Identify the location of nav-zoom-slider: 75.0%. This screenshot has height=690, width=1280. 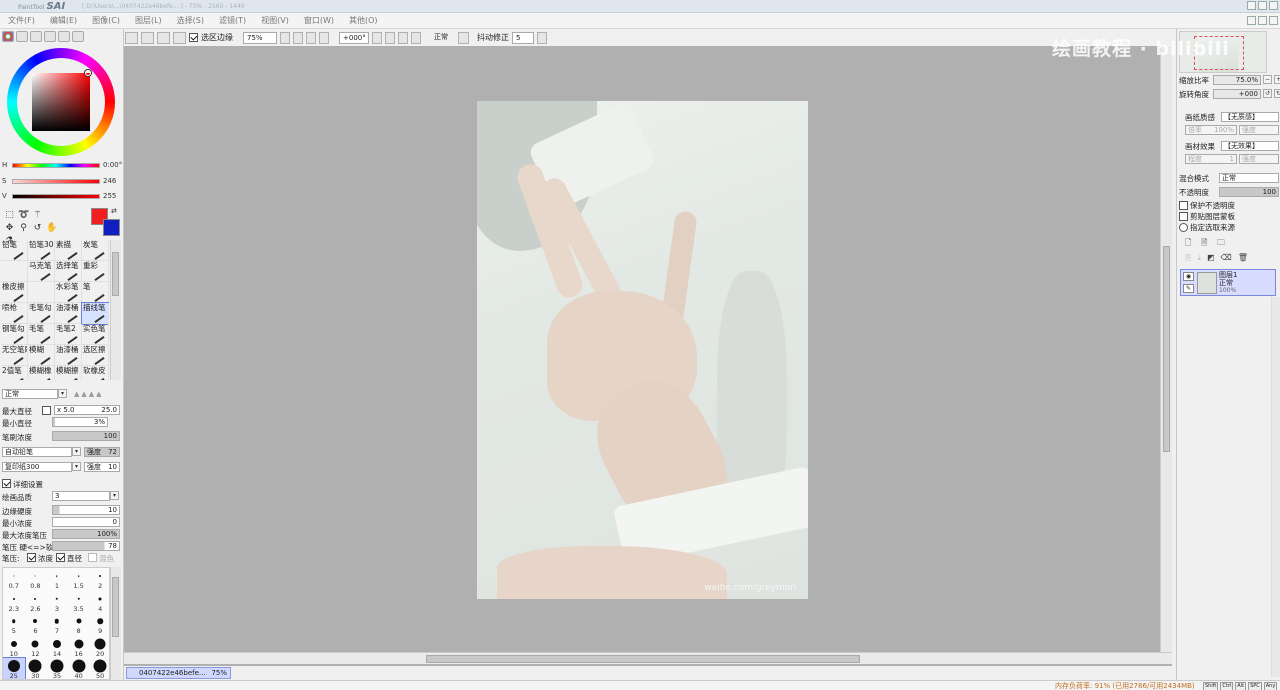
(1237, 80).